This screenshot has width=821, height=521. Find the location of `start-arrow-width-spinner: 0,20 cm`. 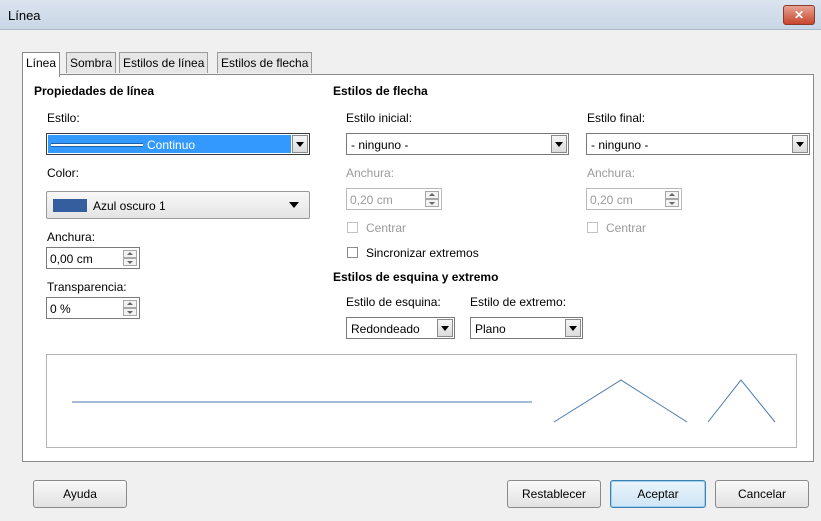

start-arrow-width-spinner: 0,20 cm is located at coordinates (394, 199).